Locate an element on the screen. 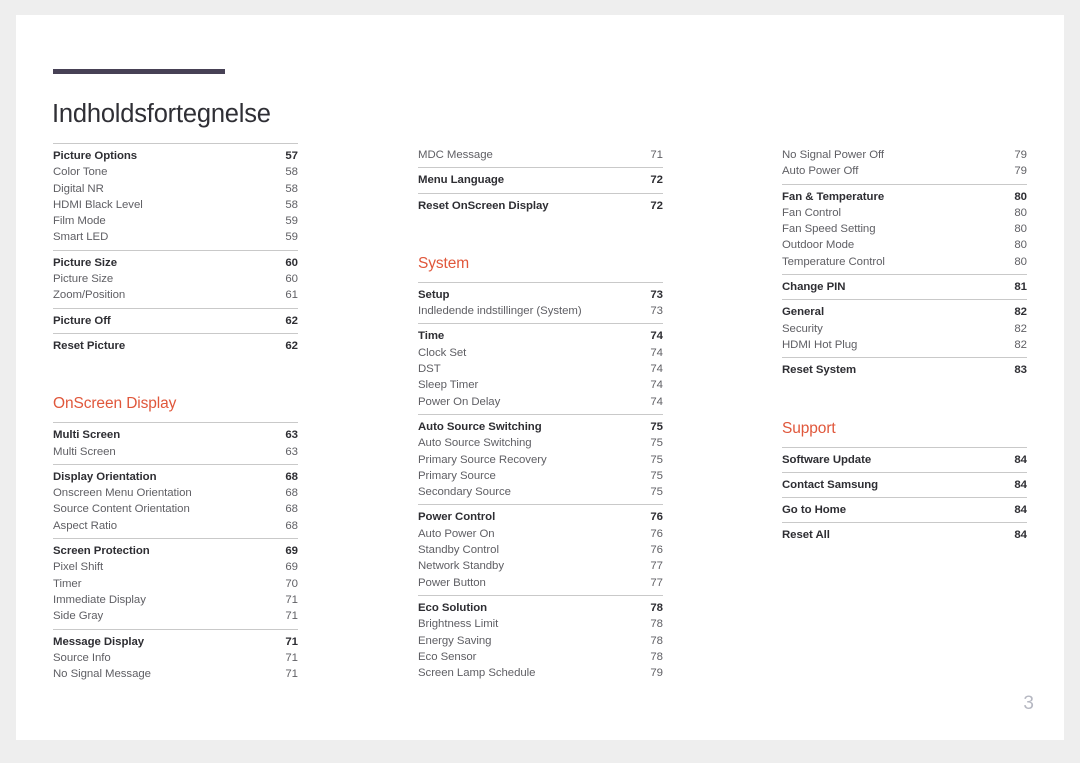  toc-entry-secondary: Color Tone 58 is located at coordinates (175, 172).